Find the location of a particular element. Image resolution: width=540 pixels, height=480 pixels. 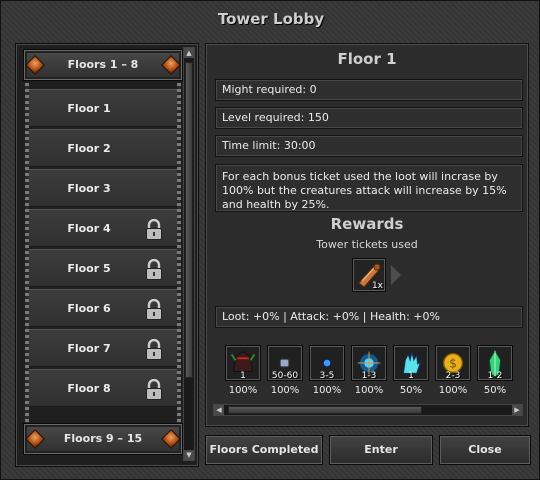

group-header-label: Floors 1 – 8 is located at coordinates (103, 64).